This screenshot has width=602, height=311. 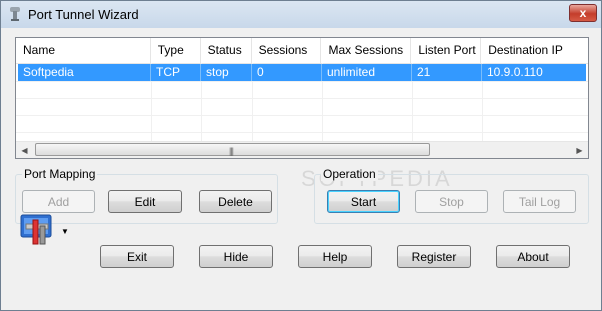 I want to click on cell-type: TCP, so click(x=176, y=72).